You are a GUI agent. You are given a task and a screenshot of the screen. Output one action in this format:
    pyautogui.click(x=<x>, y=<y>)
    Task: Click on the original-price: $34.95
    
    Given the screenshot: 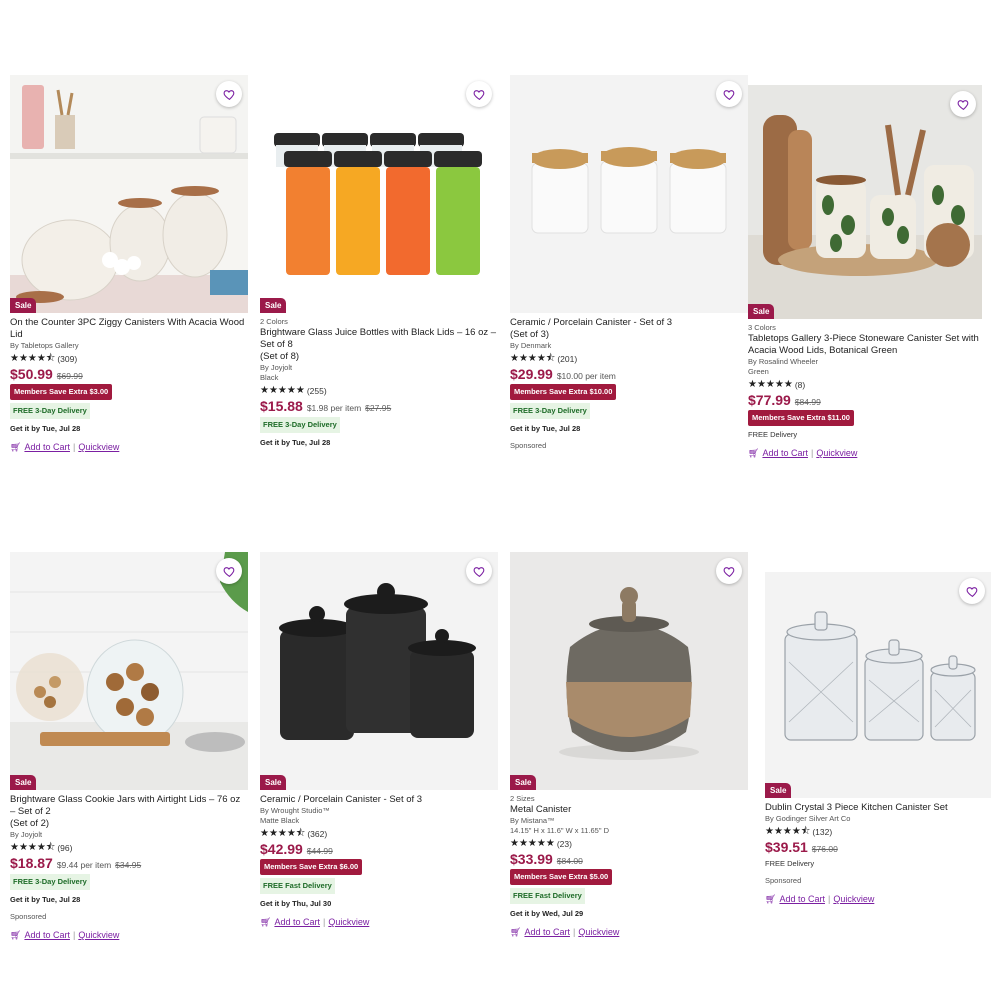 What is the action you would take?
    pyautogui.click(x=128, y=865)
    